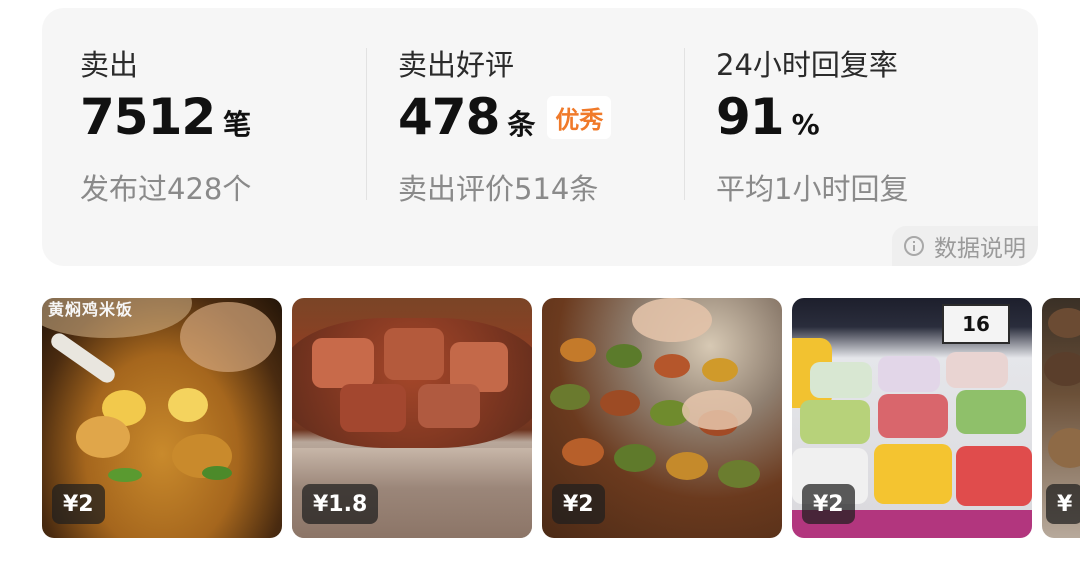 This screenshot has width=1080, height=570. What do you see at coordinates (148, 117) in the screenshot?
I see `stat-value: 7512` at bounding box center [148, 117].